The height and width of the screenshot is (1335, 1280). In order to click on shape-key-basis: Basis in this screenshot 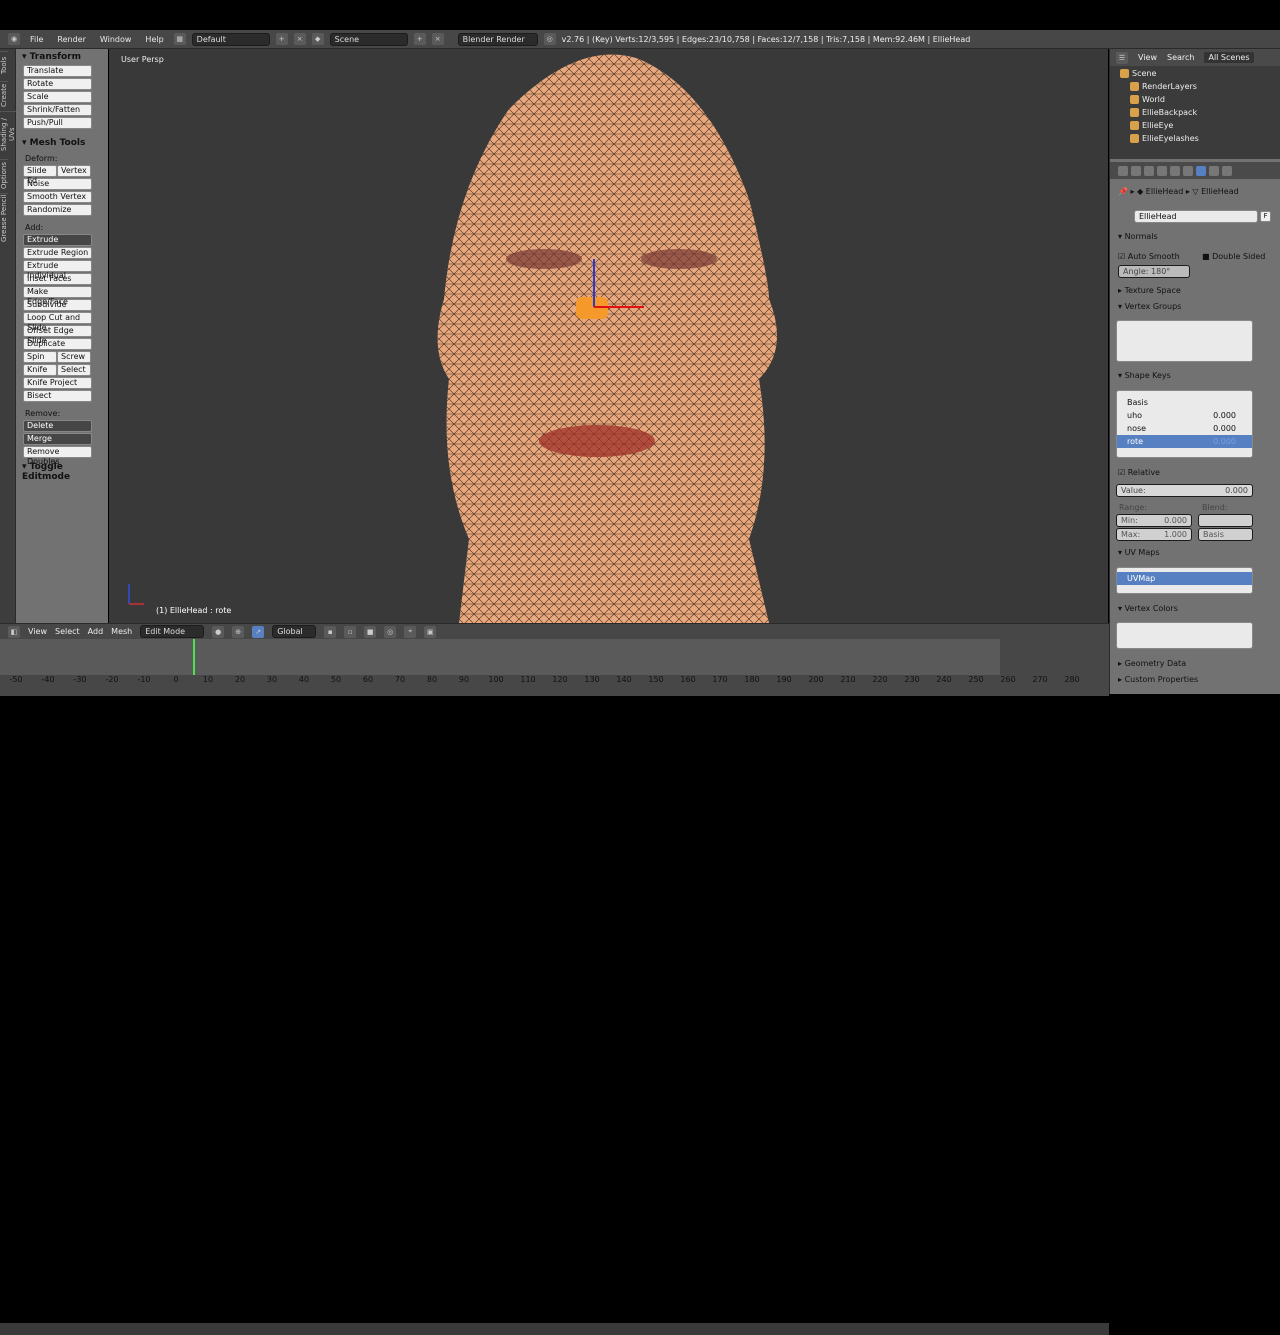, I will do `click(1184, 402)`.